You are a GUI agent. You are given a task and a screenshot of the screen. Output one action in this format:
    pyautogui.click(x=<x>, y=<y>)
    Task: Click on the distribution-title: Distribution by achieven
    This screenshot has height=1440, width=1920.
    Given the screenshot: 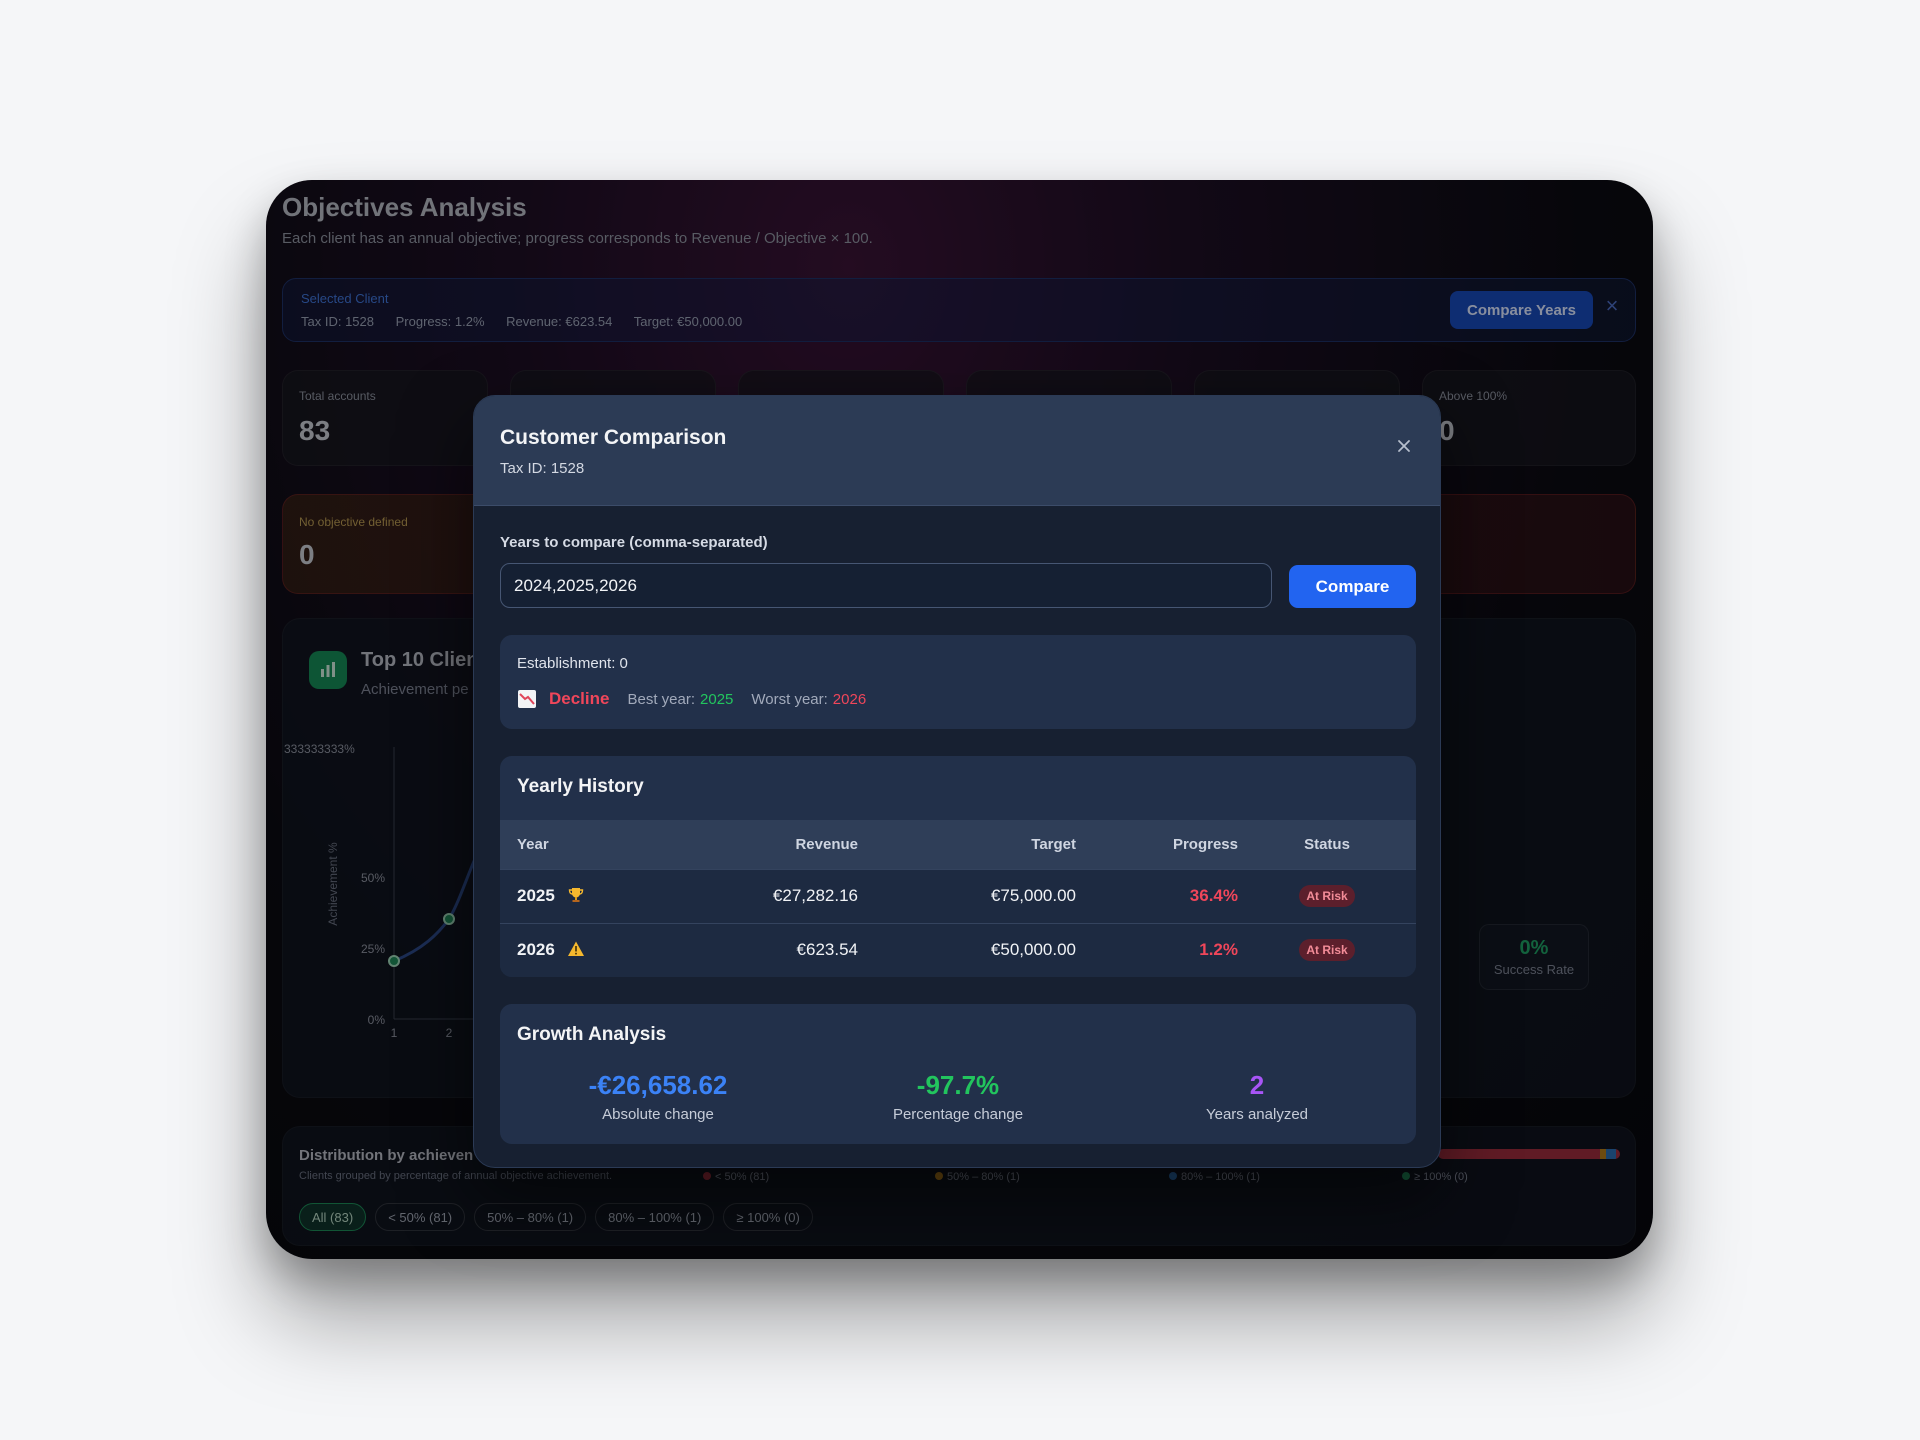 What is the action you would take?
    pyautogui.click(x=386, y=1155)
    